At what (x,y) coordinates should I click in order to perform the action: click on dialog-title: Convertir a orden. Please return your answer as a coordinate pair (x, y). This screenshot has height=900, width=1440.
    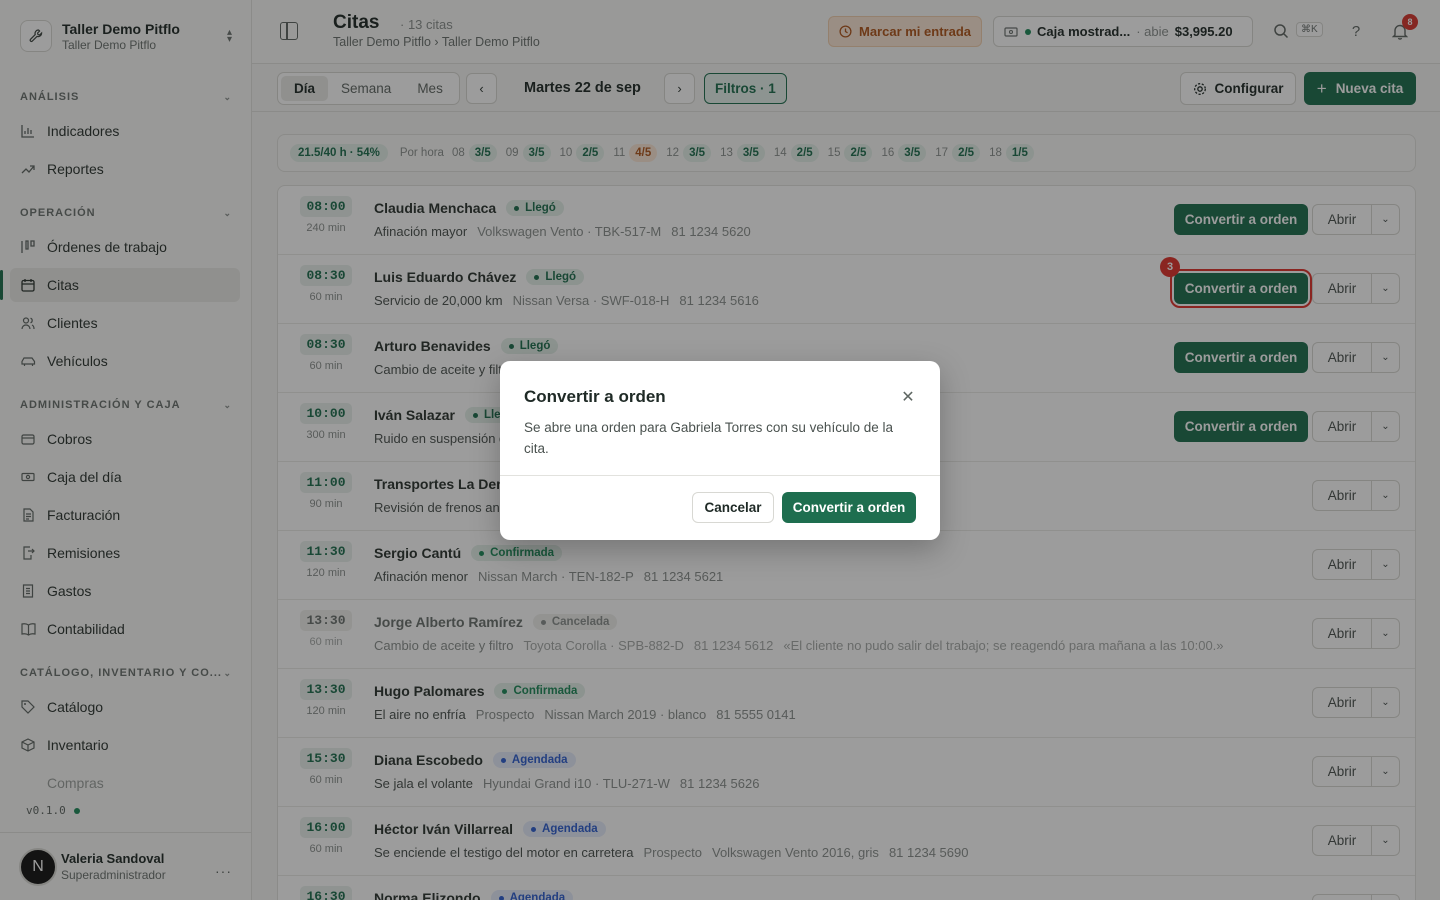
    Looking at the image, I should click on (595, 396).